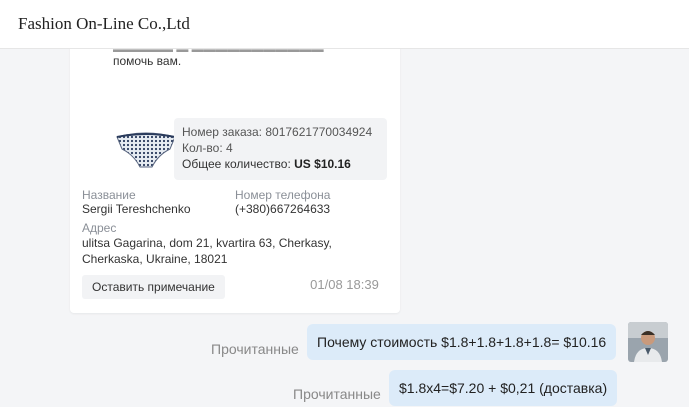 This screenshot has height=407, width=689. Describe the element at coordinates (146, 150) in the screenshot. I see `product-image` at that location.